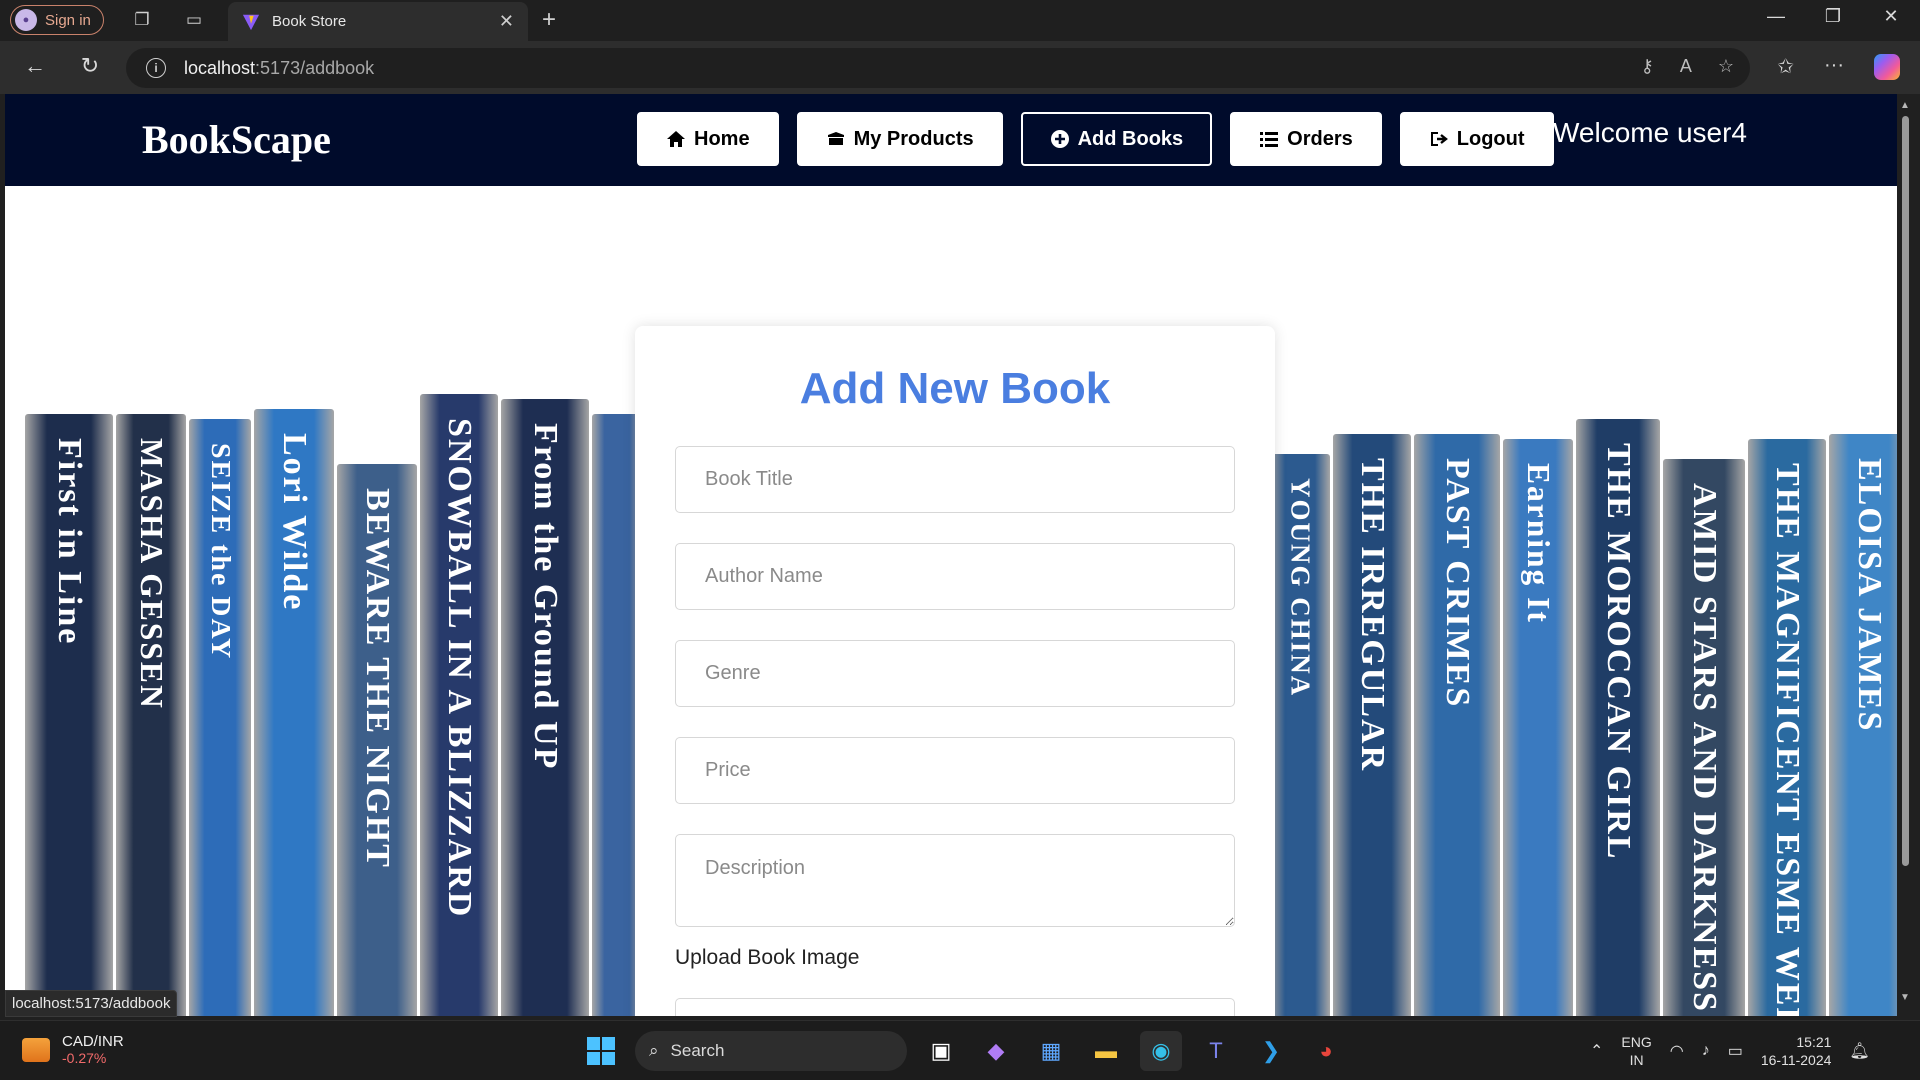 This screenshot has width=1920, height=1080. Describe the element at coordinates (68, 20) in the screenshot. I see `profile-label: Sign in` at that location.